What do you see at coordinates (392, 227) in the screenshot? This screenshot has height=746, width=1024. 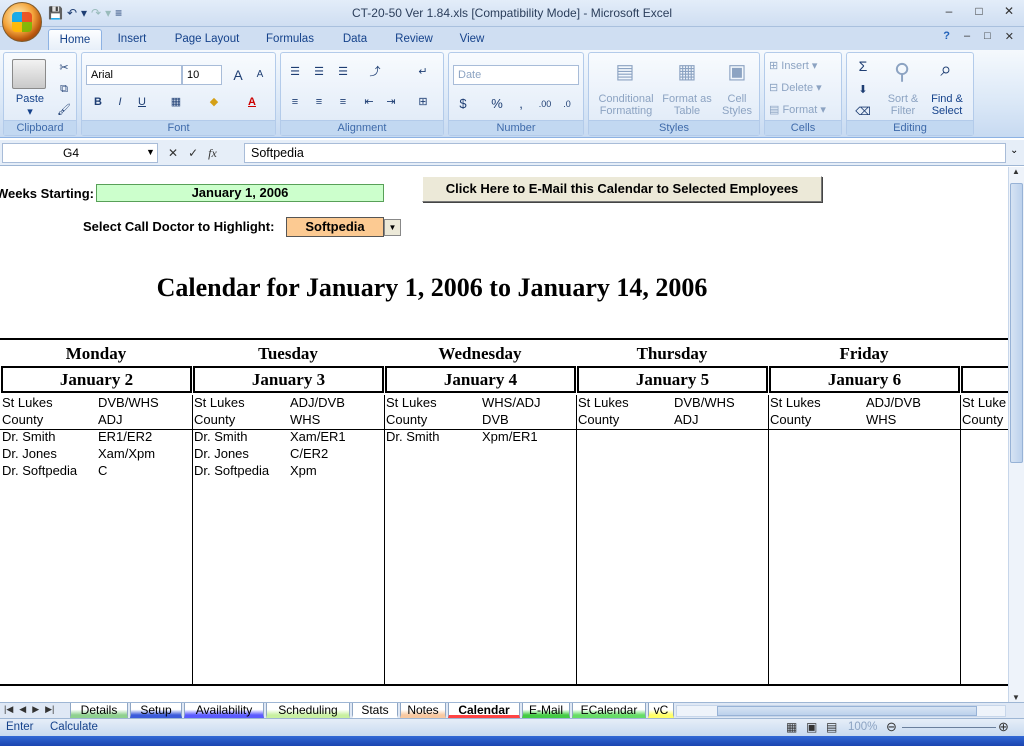 I see `highlight-doctor-dropdown-icon: ▼` at bounding box center [392, 227].